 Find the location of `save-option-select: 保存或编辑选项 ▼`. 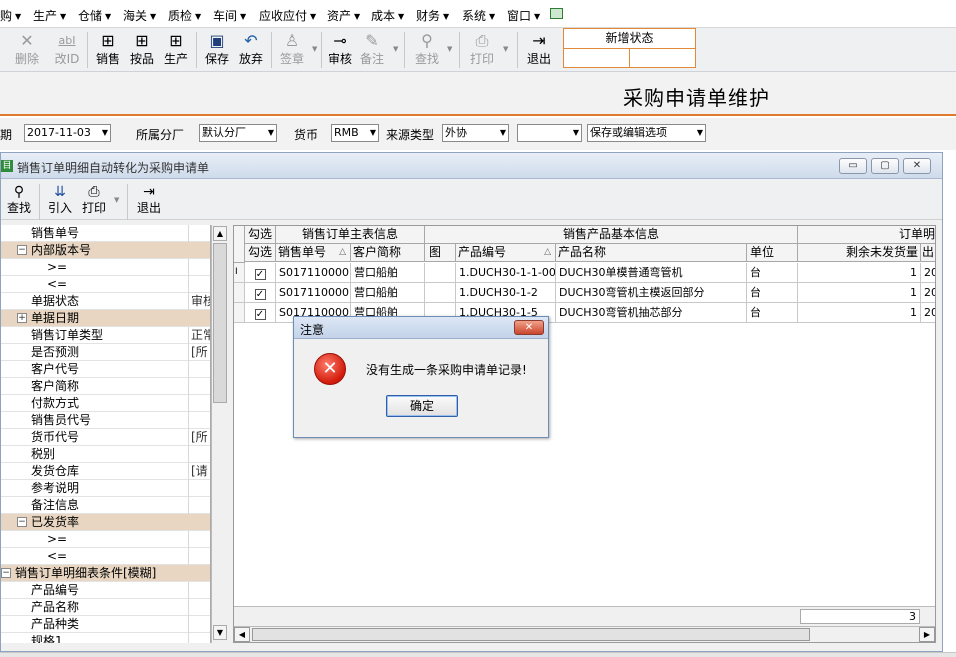

save-option-select: 保存或编辑选项 ▼ is located at coordinates (646, 133).